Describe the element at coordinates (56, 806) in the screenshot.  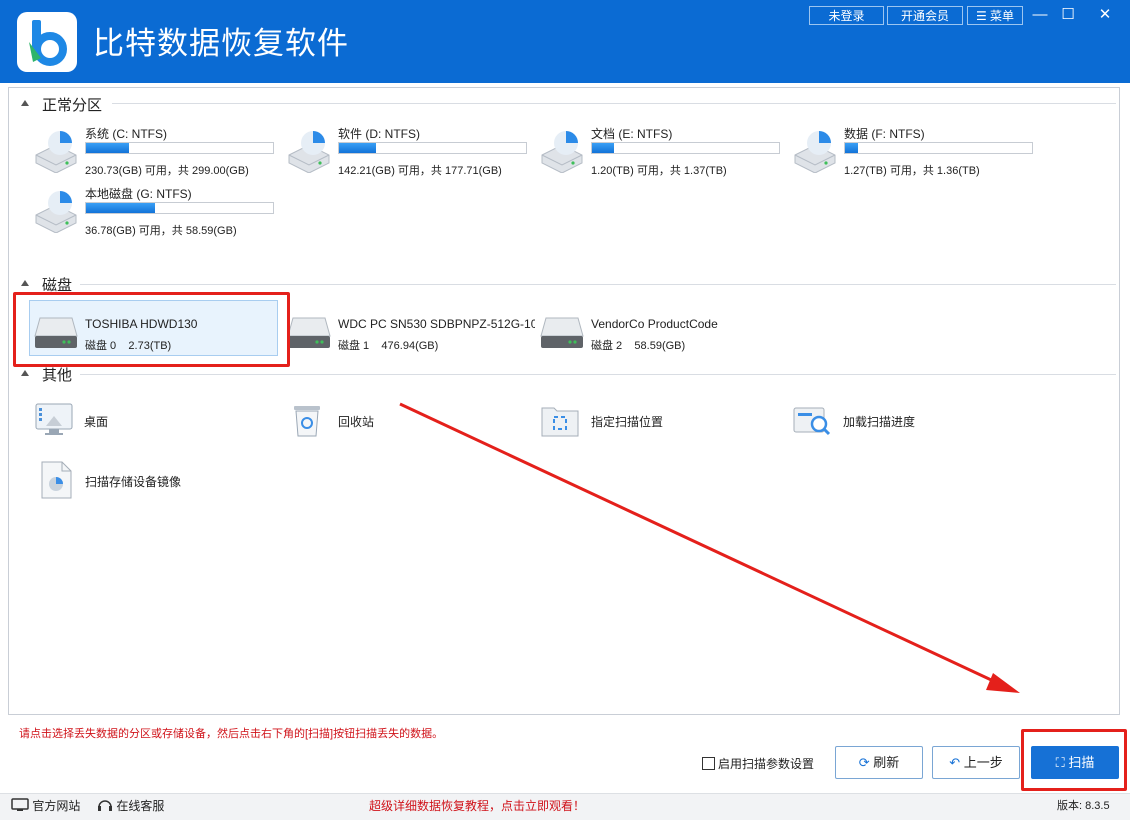
I see `website-label: 官方网站` at that location.